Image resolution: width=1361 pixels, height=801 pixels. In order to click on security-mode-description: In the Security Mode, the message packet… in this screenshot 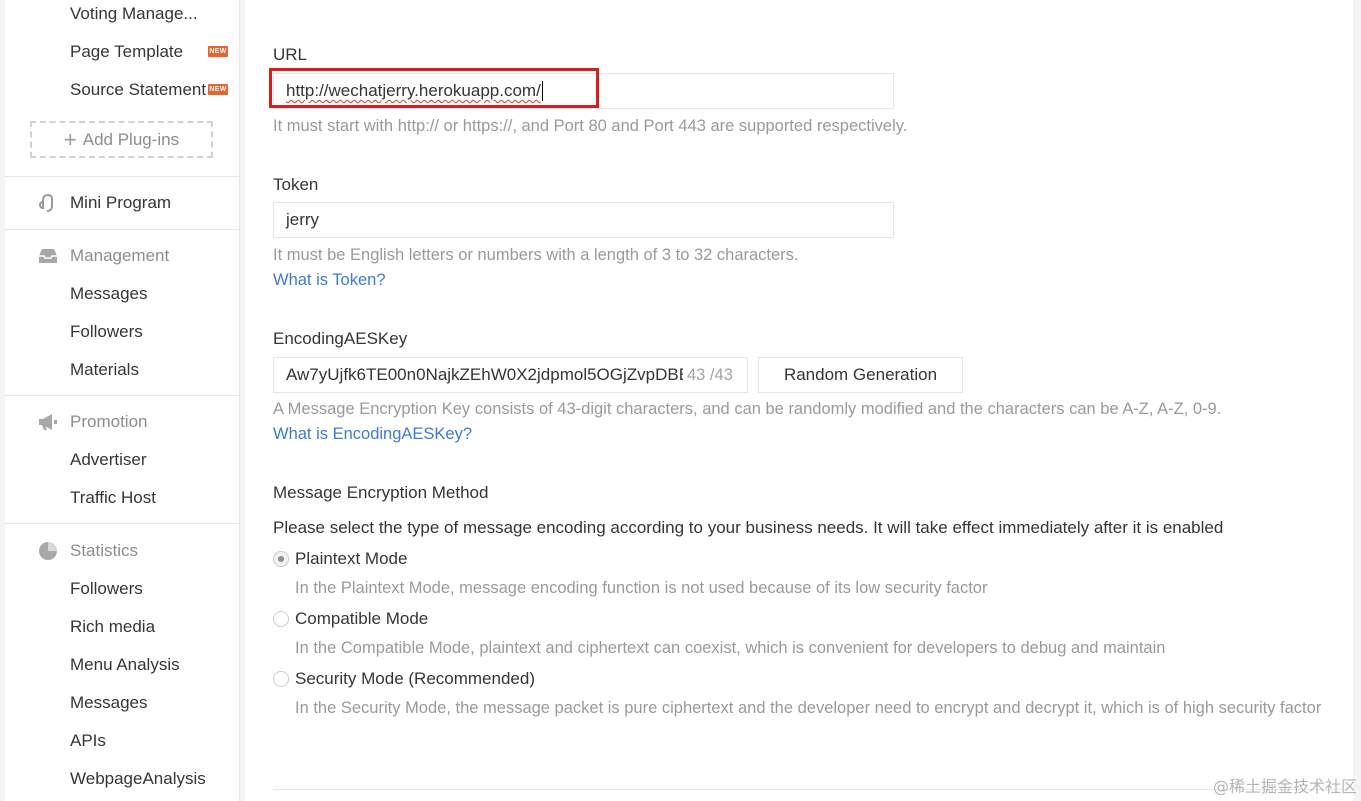, I will do `click(808, 708)`.